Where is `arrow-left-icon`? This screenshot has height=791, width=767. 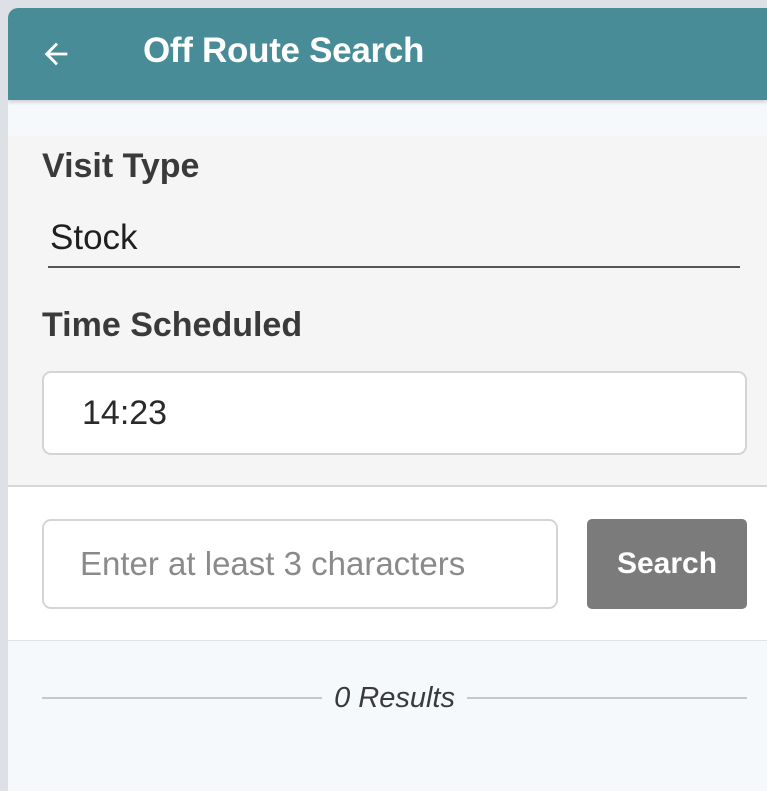 arrow-left-icon is located at coordinates (56, 54).